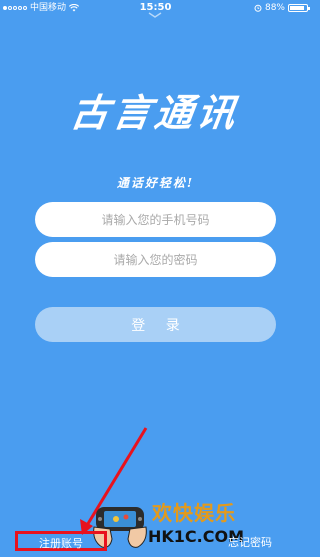  What do you see at coordinates (155, 183) in the screenshot?
I see `app-slogan: 通话好轻松!` at bounding box center [155, 183].